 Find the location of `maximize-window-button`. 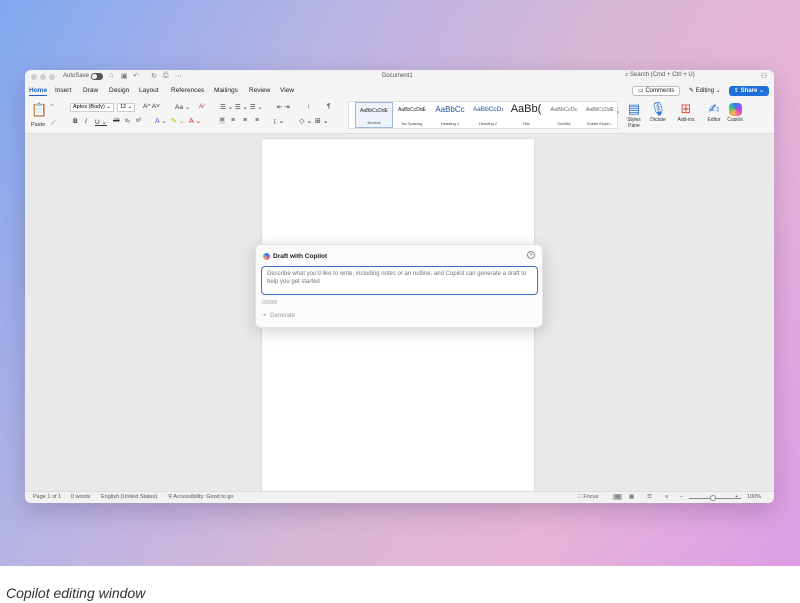

maximize-window-button is located at coordinates (52, 77).